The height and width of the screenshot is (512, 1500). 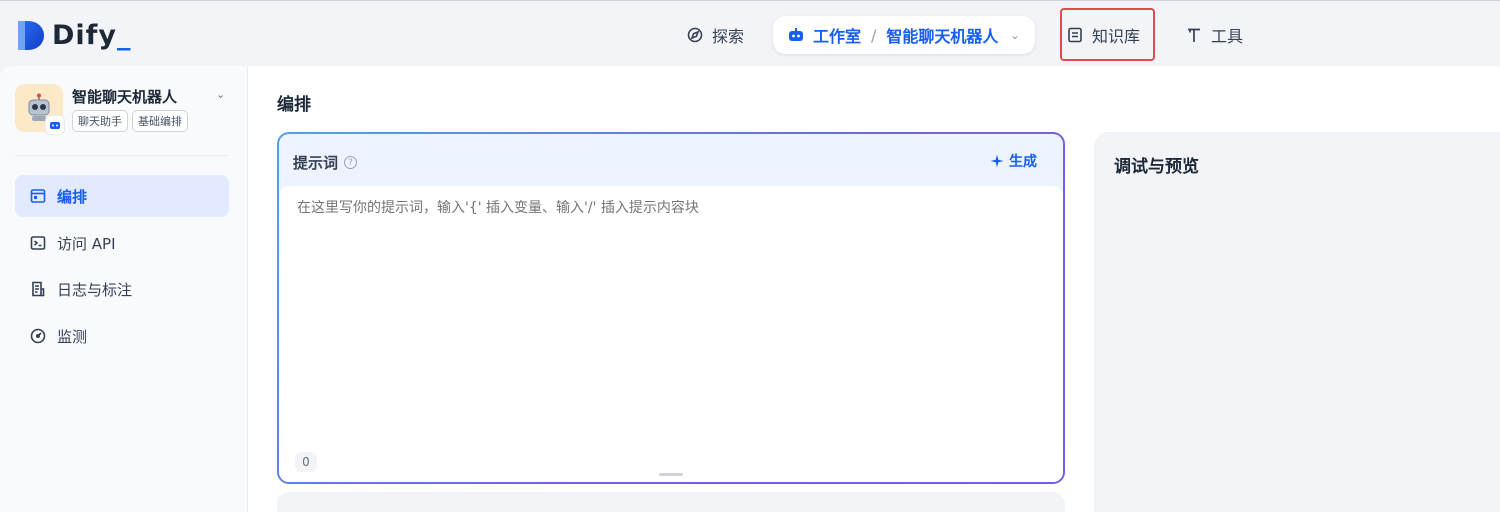 What do you see at coordinates (1116, 36) in the screenshot?
I see `nav-knowledge-label: 知识库` at bounding box center [1116, 36].